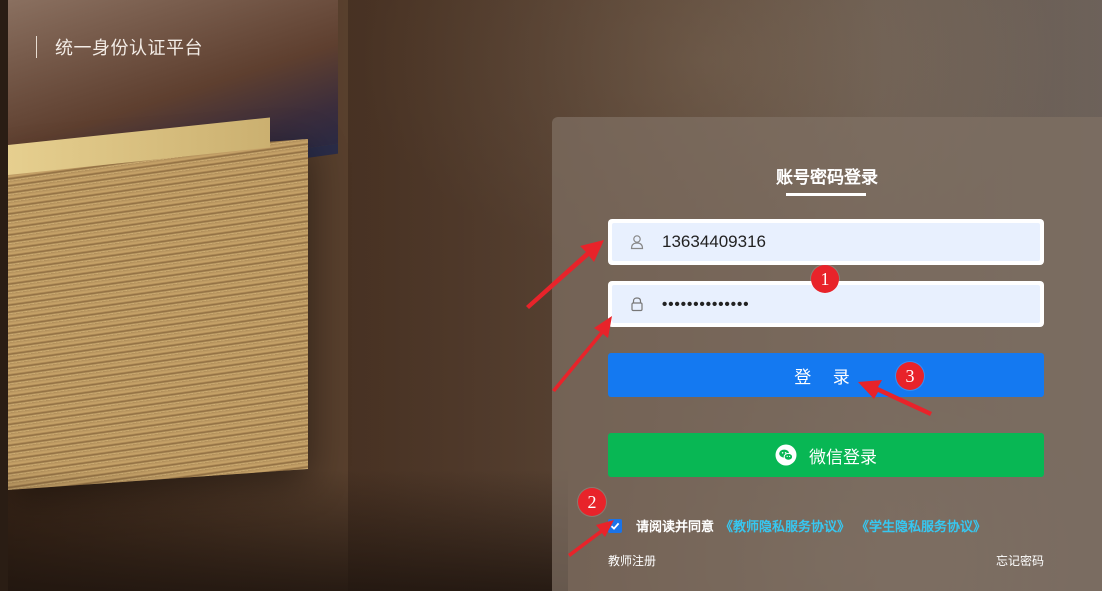 This screenshot has height=591, width=1102. What do you see at coordinates (921, 525) in the screenshot?
I see `student-privacy-link: 《学生隐私服务协议》` at bounding box center [921, 525].